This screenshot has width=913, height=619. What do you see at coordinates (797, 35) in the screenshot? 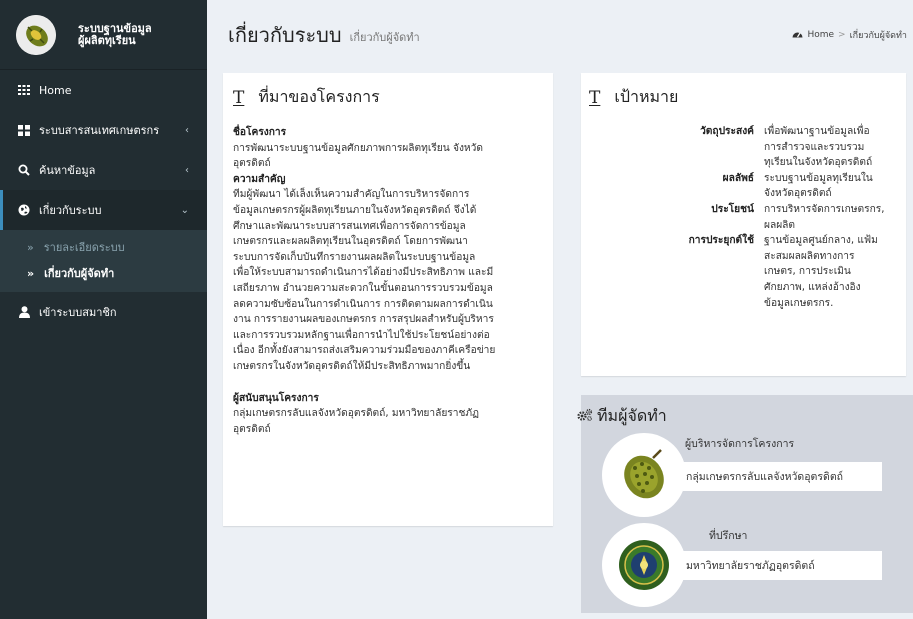
I see `dashboard-icon` at bounding box center [797, 35].